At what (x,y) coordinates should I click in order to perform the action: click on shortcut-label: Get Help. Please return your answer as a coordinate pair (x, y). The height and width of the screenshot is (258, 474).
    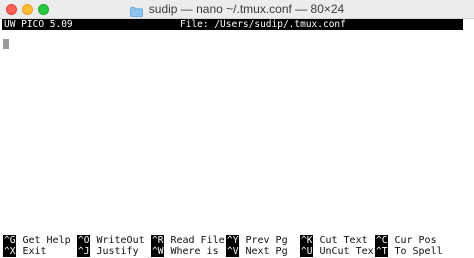
    Looking at the image, I should click on (46, 240).